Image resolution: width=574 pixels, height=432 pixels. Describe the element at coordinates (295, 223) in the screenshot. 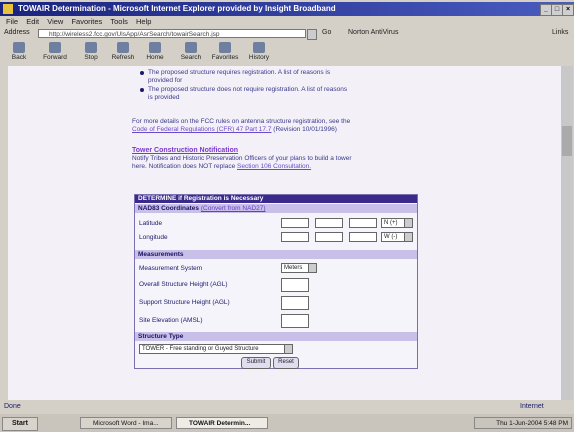

I see `latitude-degrees-input` at that location.